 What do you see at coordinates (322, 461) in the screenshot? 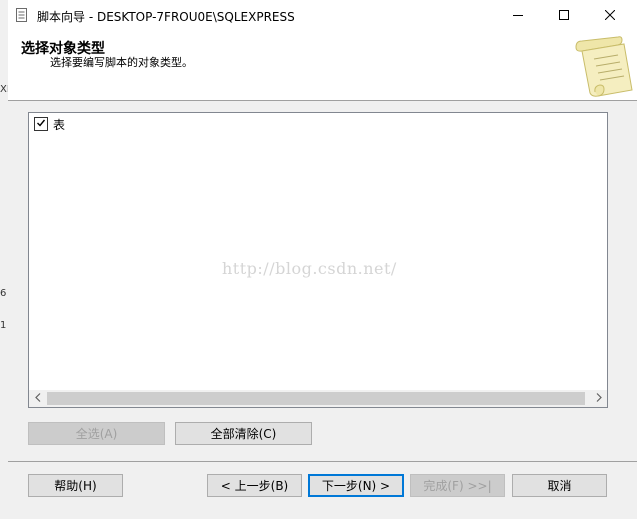
I see `footer-divider` at bounding box center [322, 461].